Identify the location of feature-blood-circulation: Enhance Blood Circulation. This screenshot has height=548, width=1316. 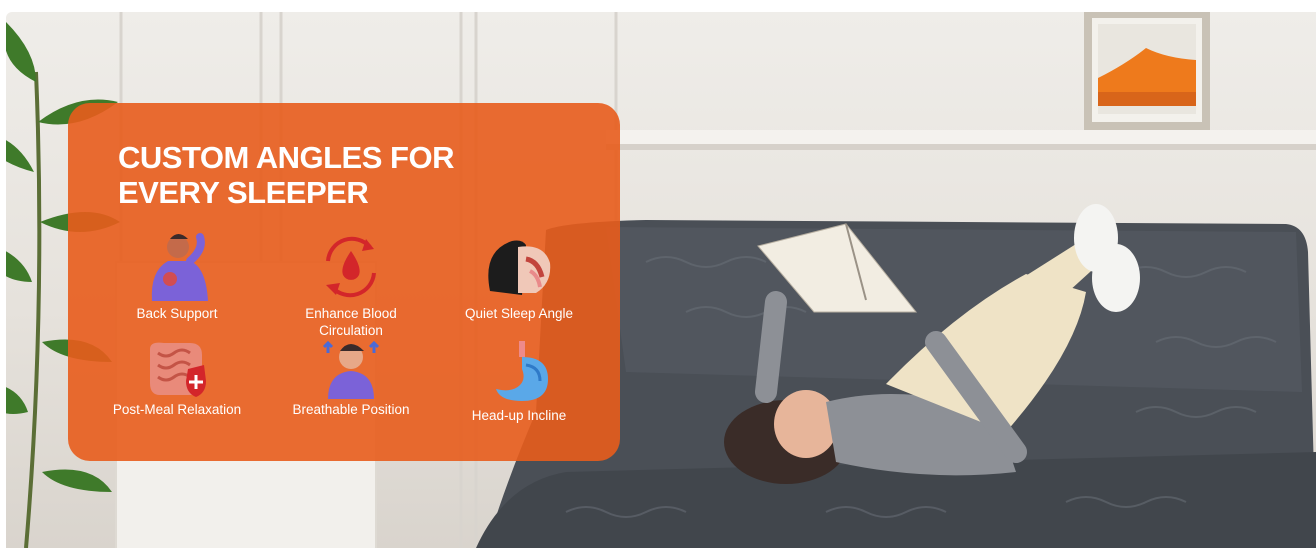
(351, 285).